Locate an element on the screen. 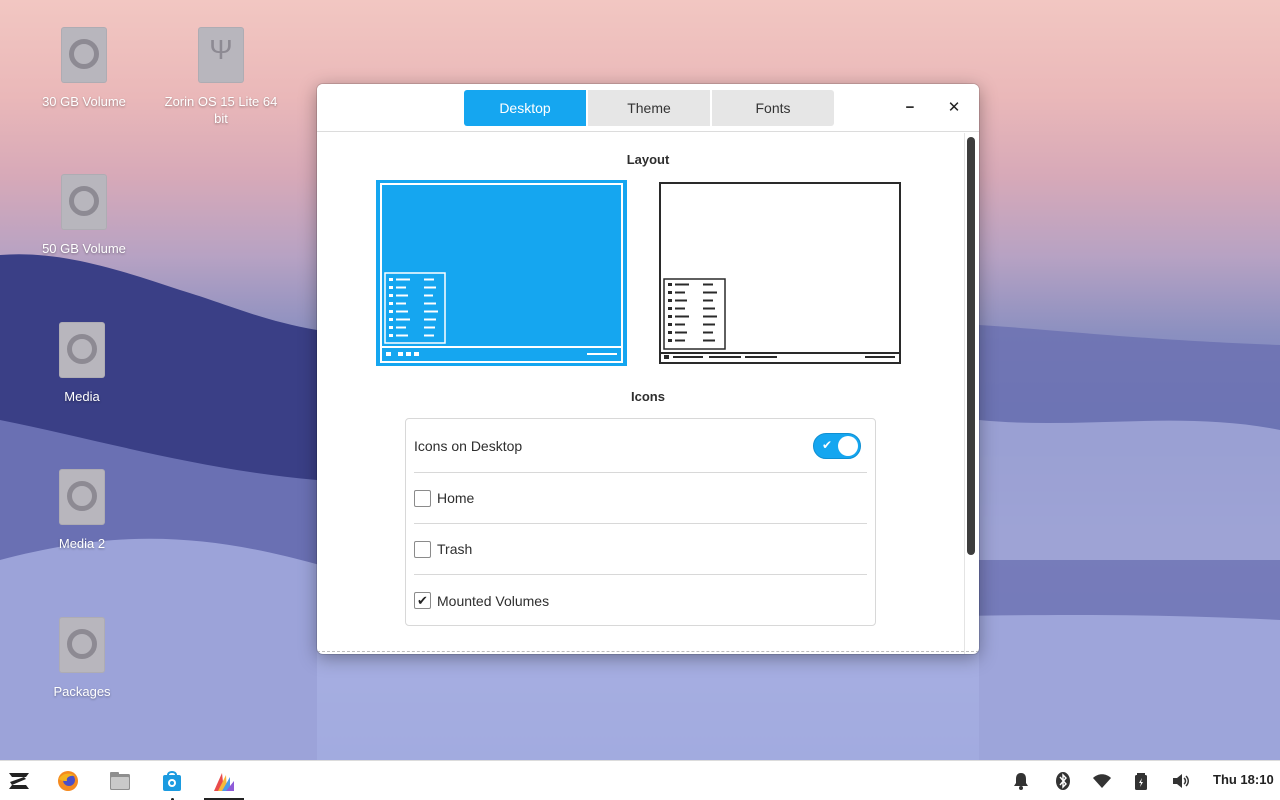  checkmark-icon: ✔ is located at coordinates (827, 444).